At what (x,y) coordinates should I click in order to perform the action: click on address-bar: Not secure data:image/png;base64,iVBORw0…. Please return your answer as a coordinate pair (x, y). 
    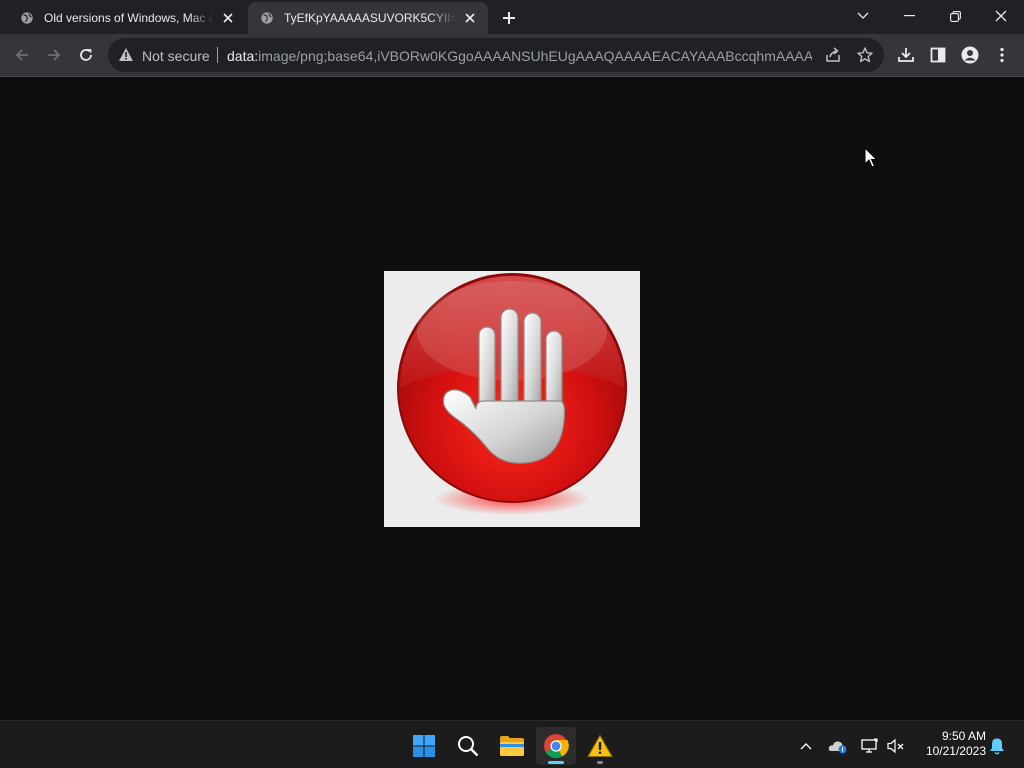
    Looking at the image, I should click on (496, 55).